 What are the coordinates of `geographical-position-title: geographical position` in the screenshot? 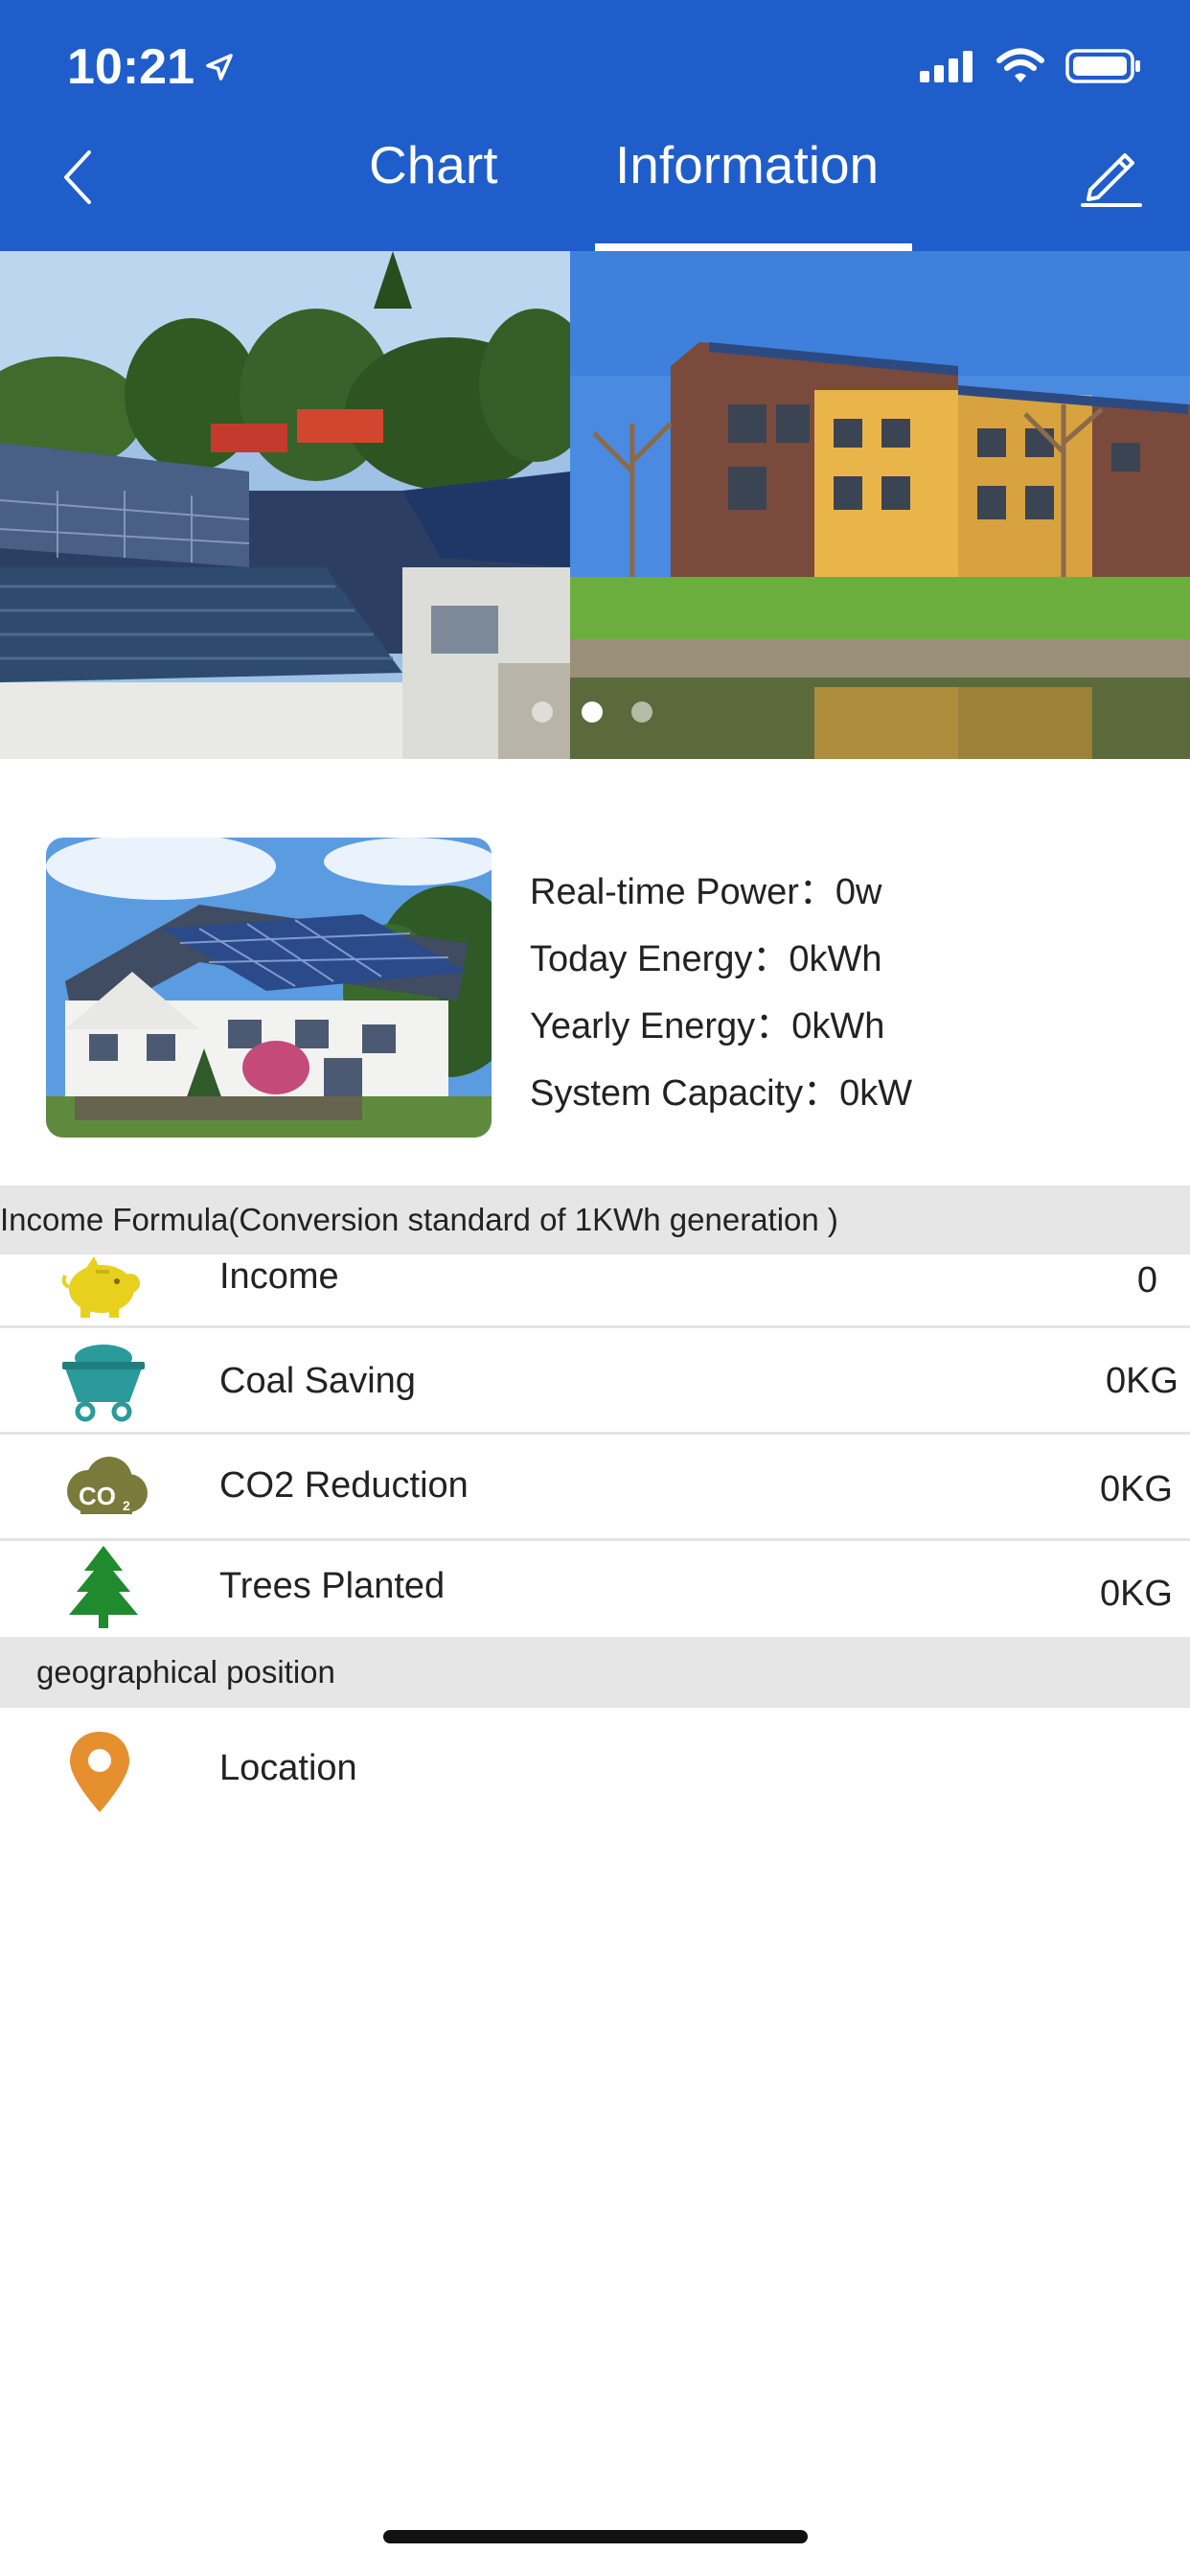 It's located at (186, 1672).